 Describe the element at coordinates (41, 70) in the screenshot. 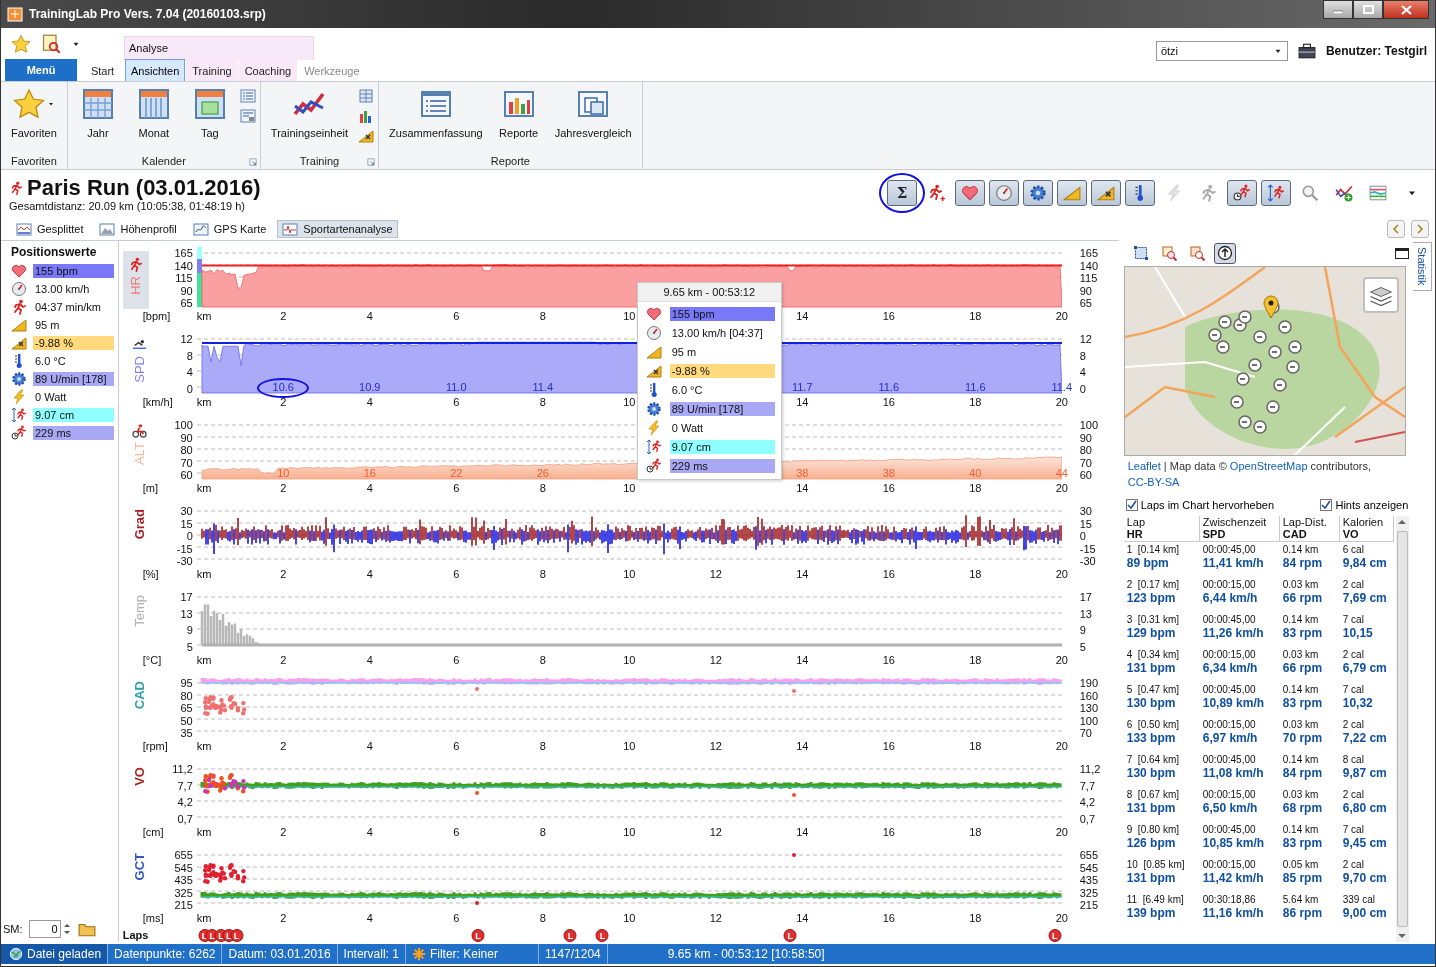

I see `menu-button: Menü` at that location.